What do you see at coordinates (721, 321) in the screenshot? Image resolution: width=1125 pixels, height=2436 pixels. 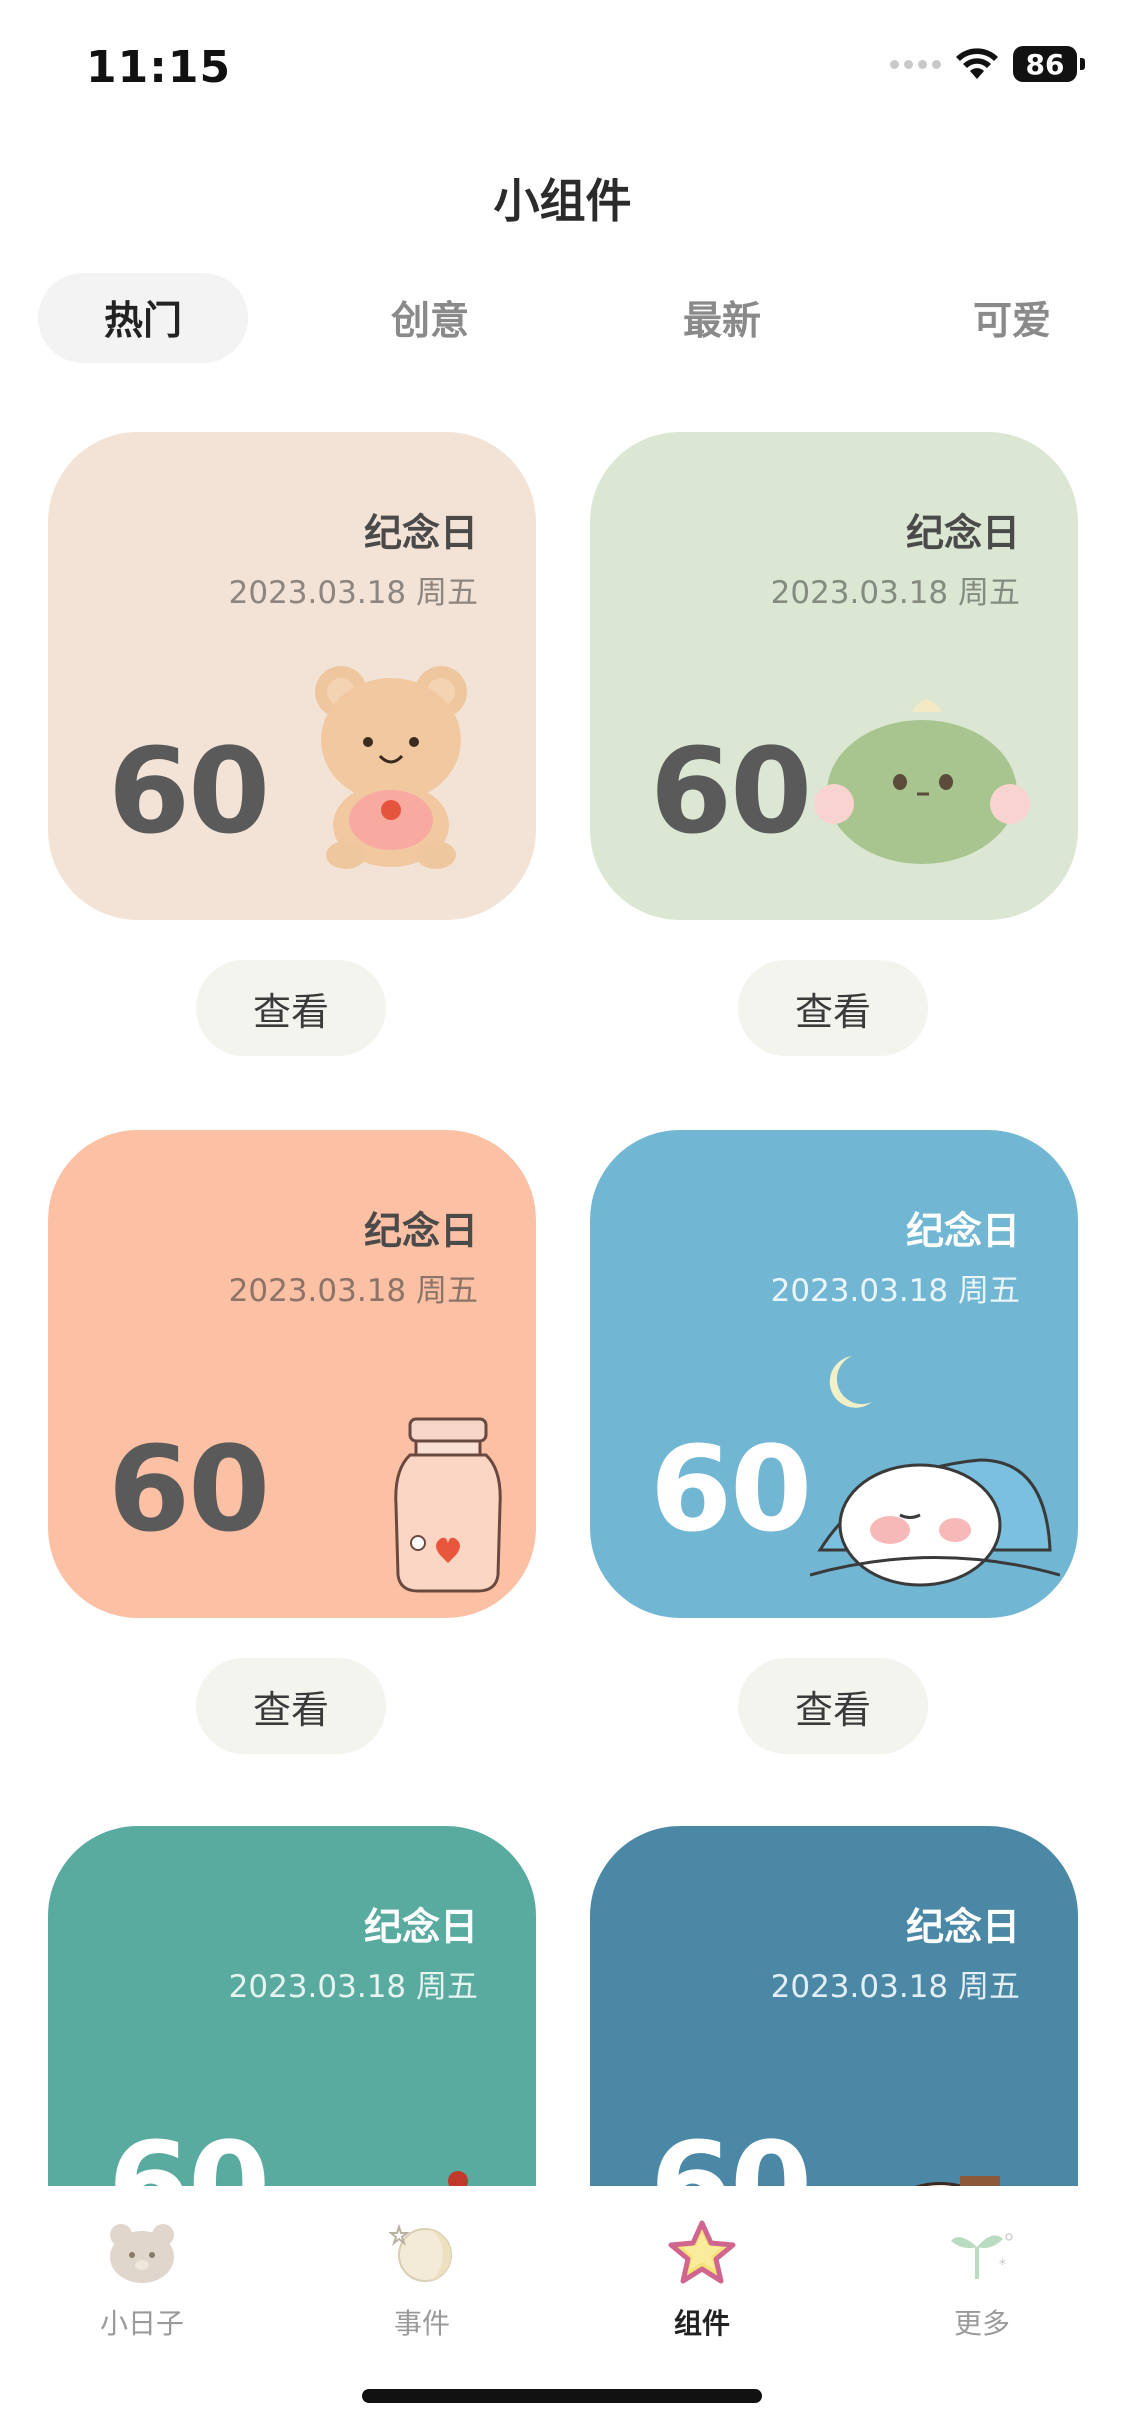 I see `tab-label: 最新` at bounding box center [721, 321].